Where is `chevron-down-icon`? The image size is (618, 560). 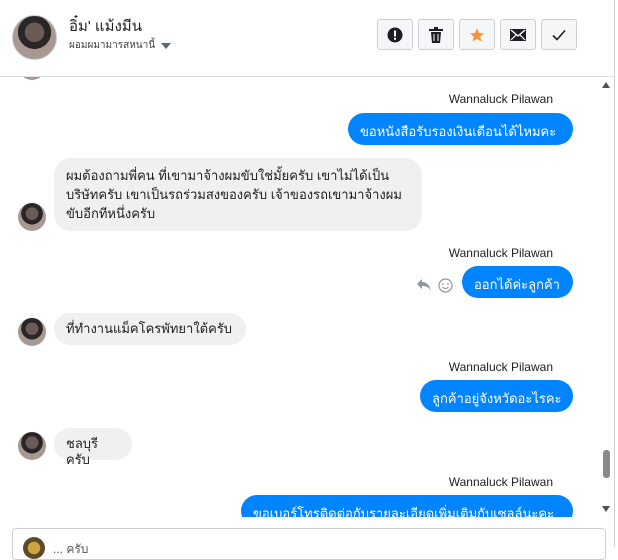 chevron-down-icon is located at coordinates (166, 45).